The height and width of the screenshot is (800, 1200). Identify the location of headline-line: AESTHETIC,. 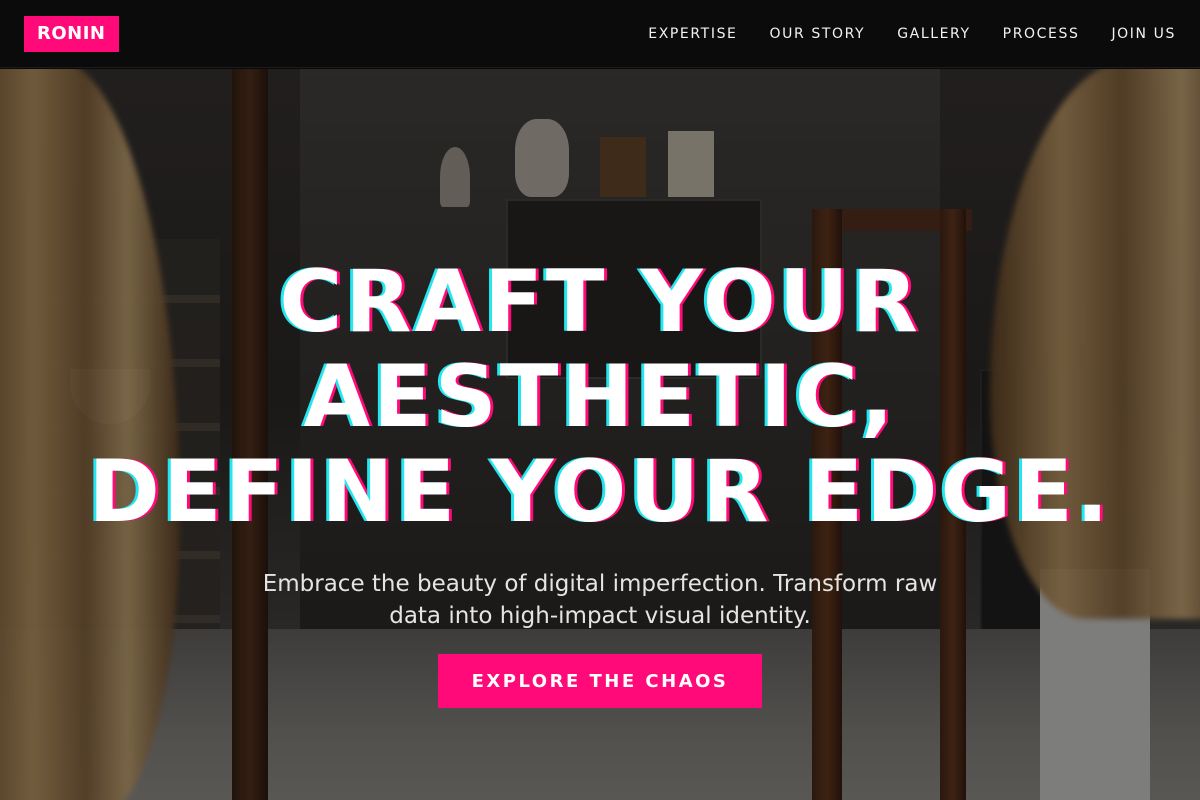
(600, 397).